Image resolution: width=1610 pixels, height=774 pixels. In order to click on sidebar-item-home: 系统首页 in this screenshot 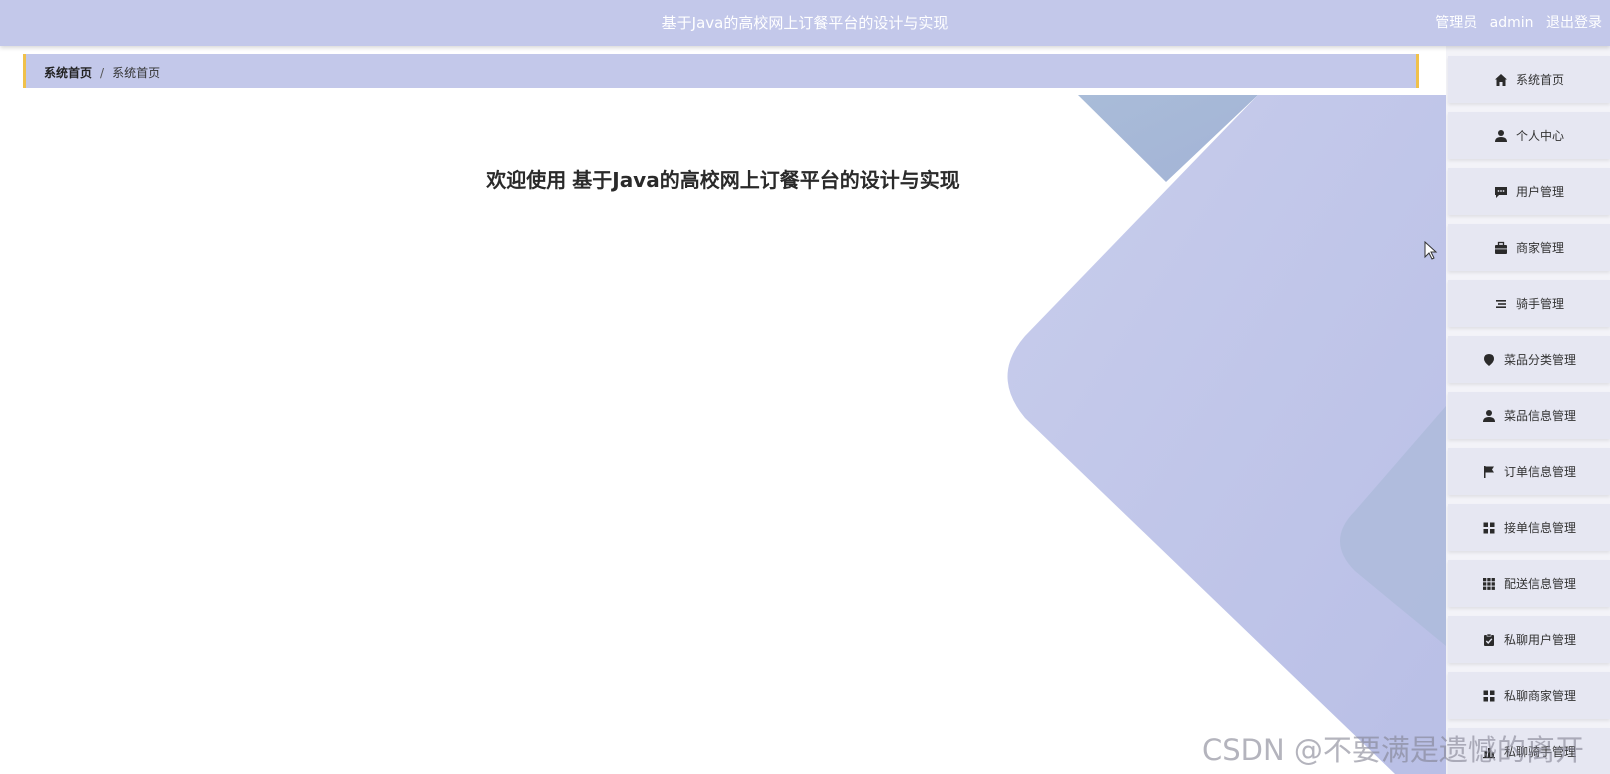, I will do `click(1529, 79)`.